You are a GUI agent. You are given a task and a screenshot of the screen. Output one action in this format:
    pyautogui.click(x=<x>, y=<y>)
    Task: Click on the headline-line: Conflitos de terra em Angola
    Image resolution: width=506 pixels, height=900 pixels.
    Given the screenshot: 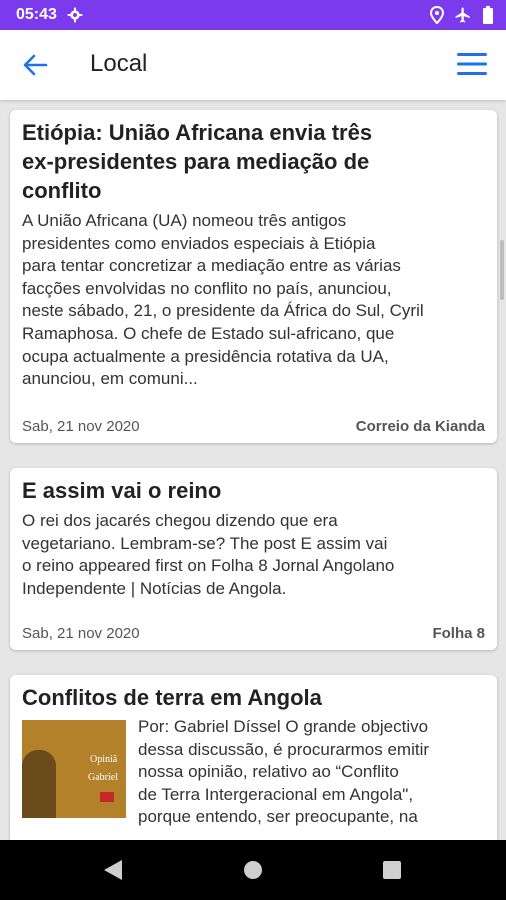 What is the action you would take?
    pyautogui.click(x=172, y=697)
    